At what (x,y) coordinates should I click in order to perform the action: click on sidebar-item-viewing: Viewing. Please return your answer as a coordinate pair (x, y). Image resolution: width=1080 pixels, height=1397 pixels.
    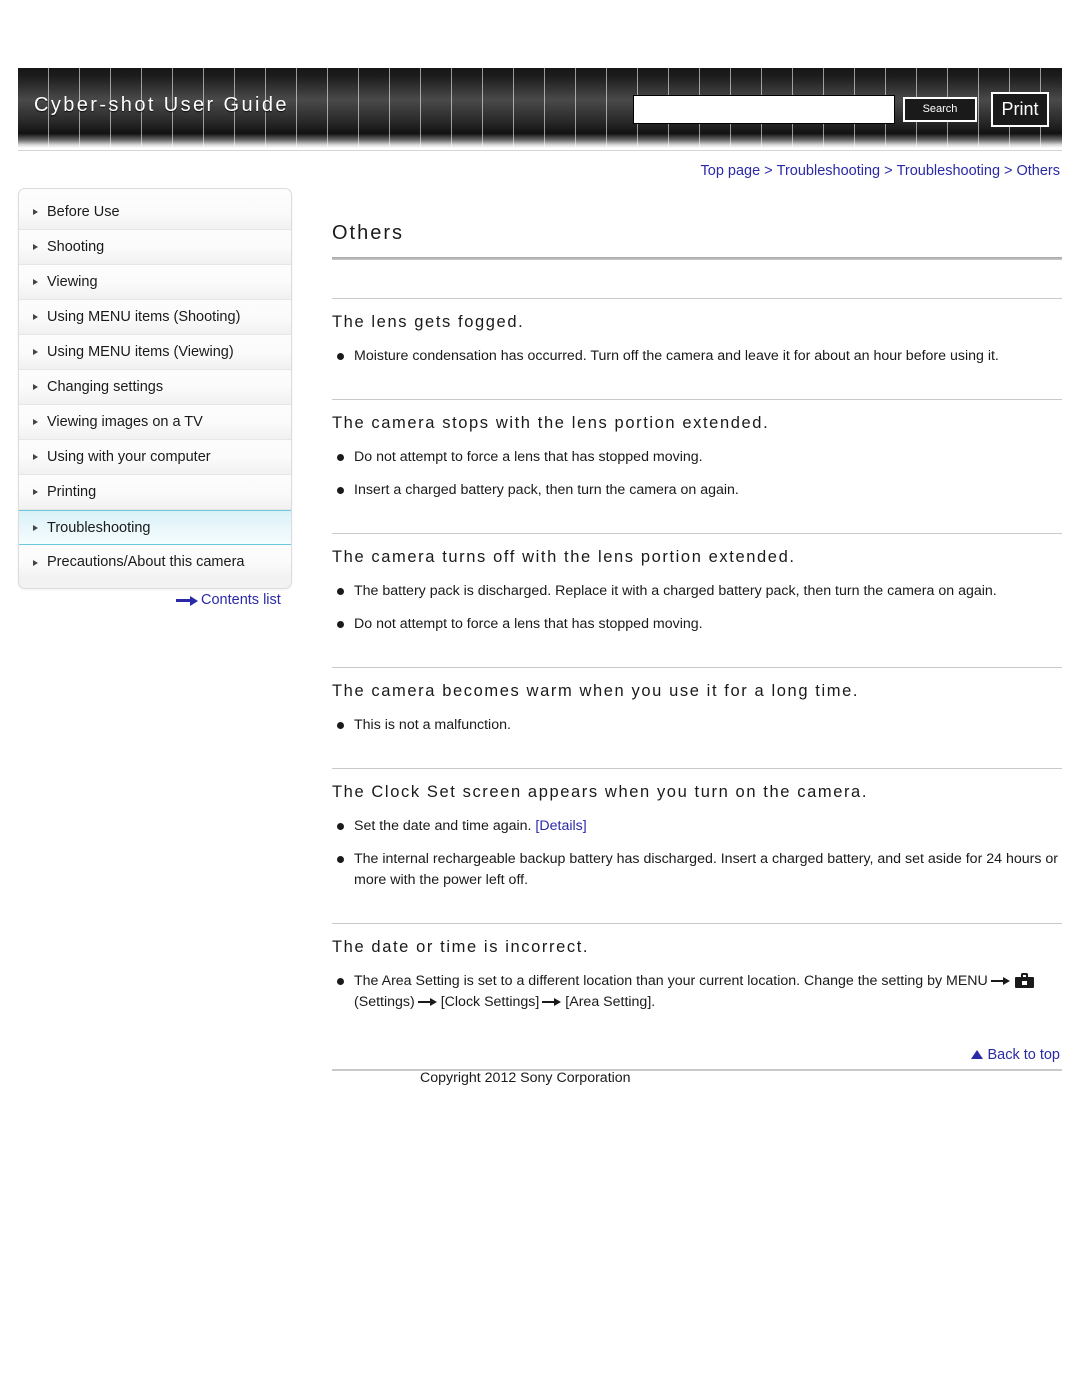
    Looking at the image, I should click on (155, 282).